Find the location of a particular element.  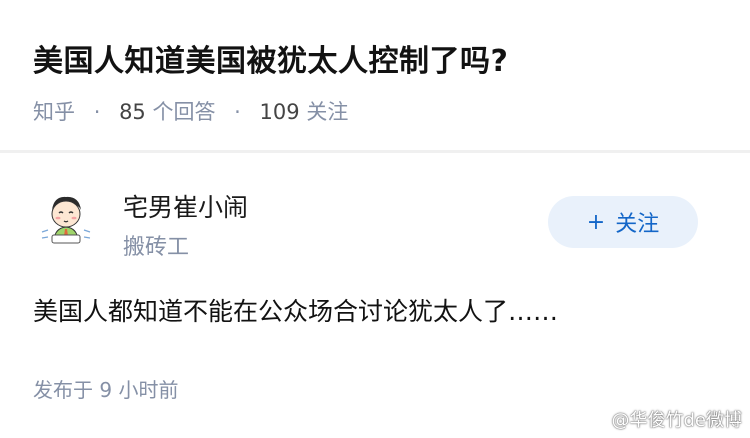

question-meta: 知乎 · 85 个回答 · 109 关注 is located at coordinates (190, 111).